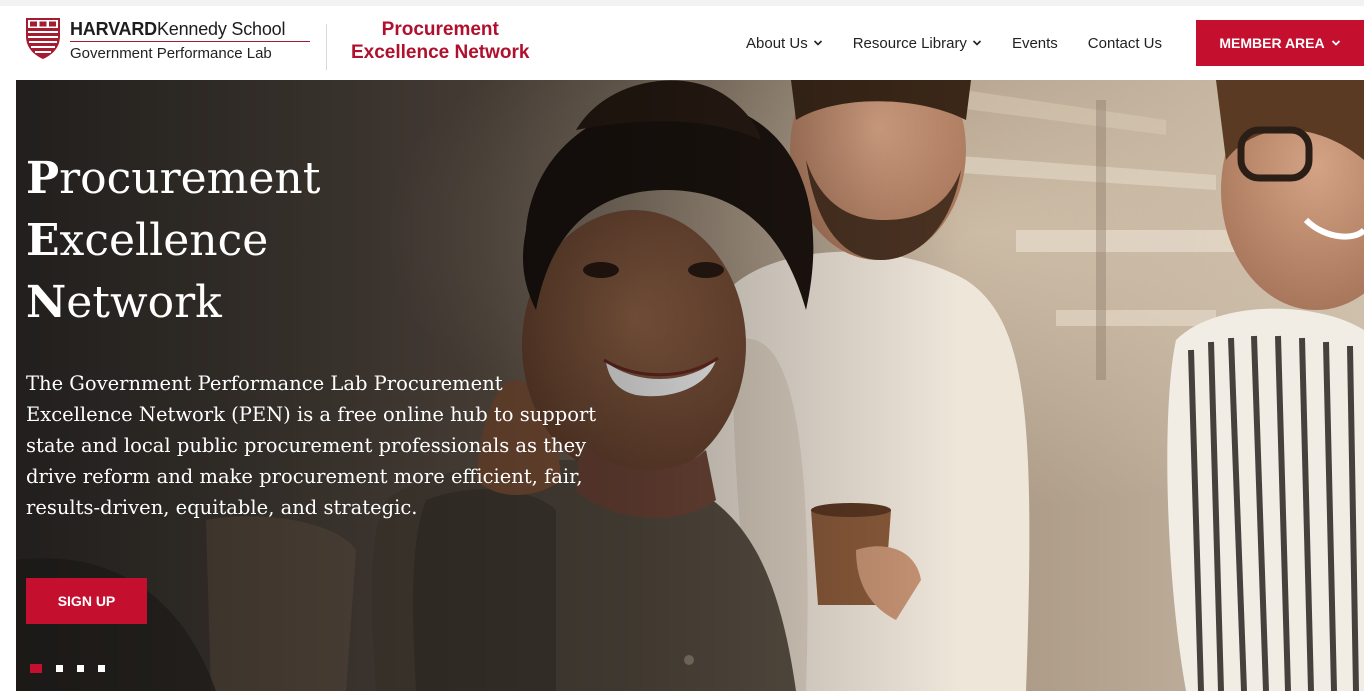 Image resolution: width=1364 pixels, height=691 pixels. I want to click on hero-title: Procurement Excellence Network, so click(173, 241).